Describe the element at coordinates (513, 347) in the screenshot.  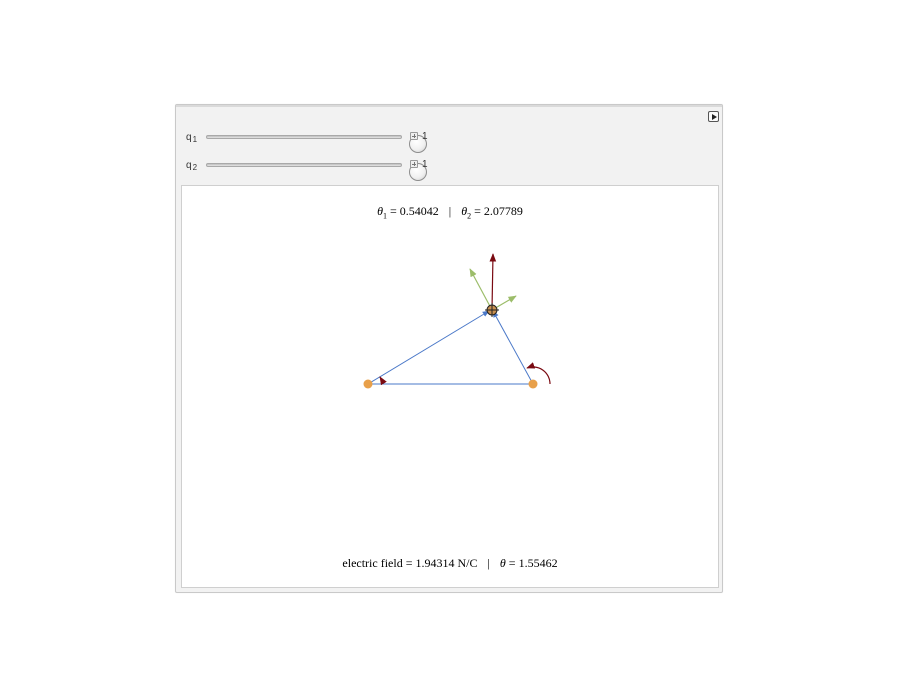
I see `vector-r2` at that location.